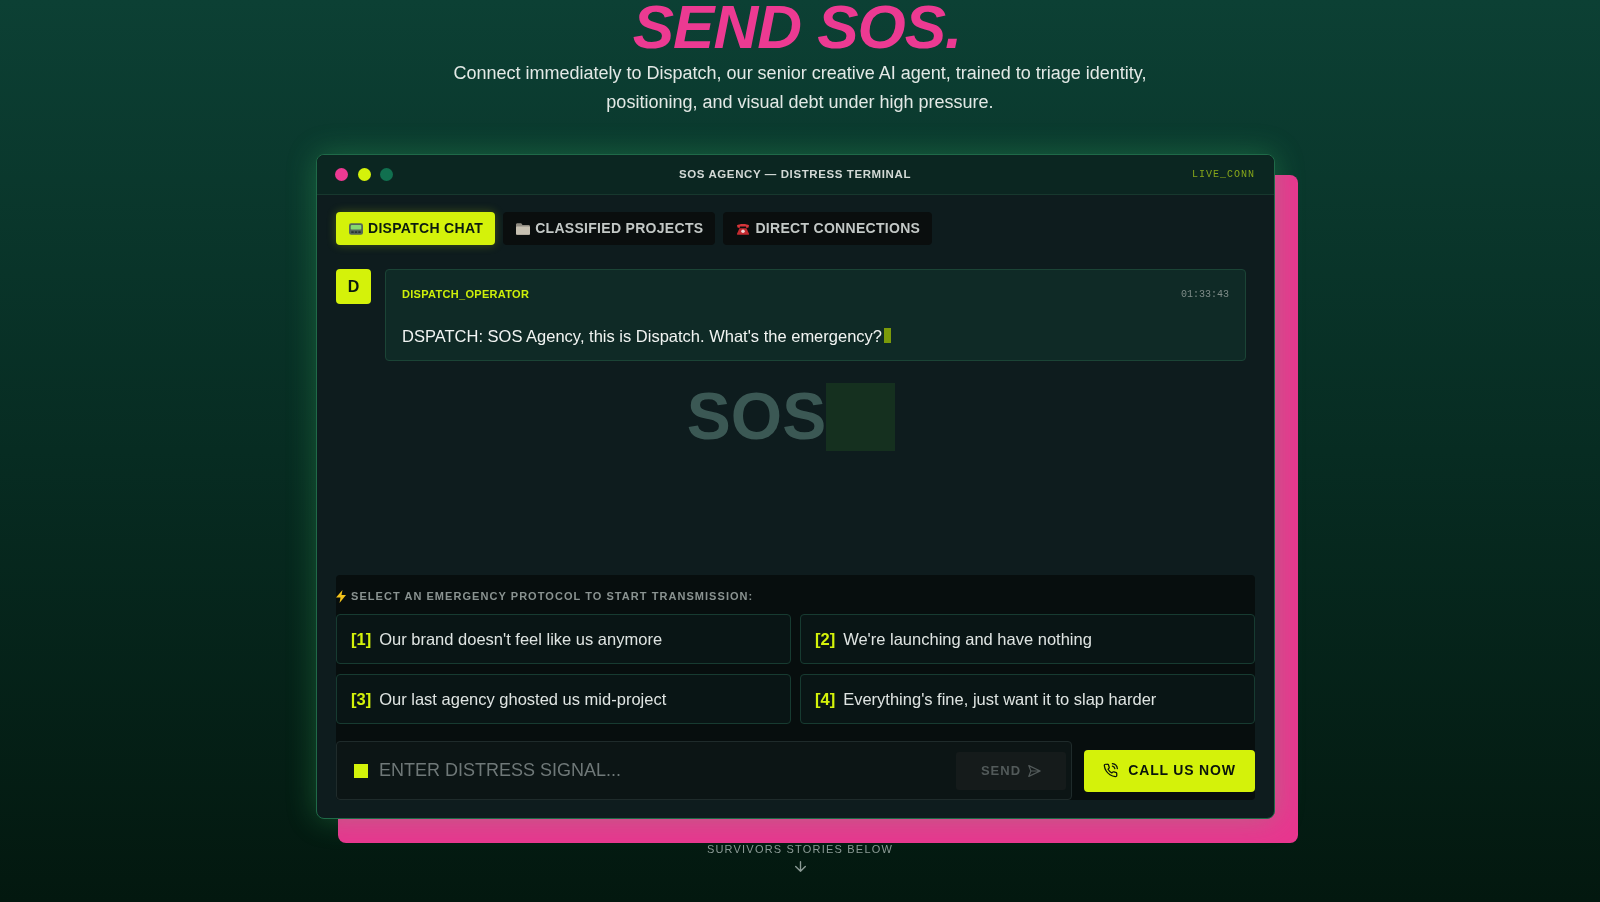  I want to click on protocol-option: [4] Everything's fine, just want it to slap harder, so click(1027, 699).